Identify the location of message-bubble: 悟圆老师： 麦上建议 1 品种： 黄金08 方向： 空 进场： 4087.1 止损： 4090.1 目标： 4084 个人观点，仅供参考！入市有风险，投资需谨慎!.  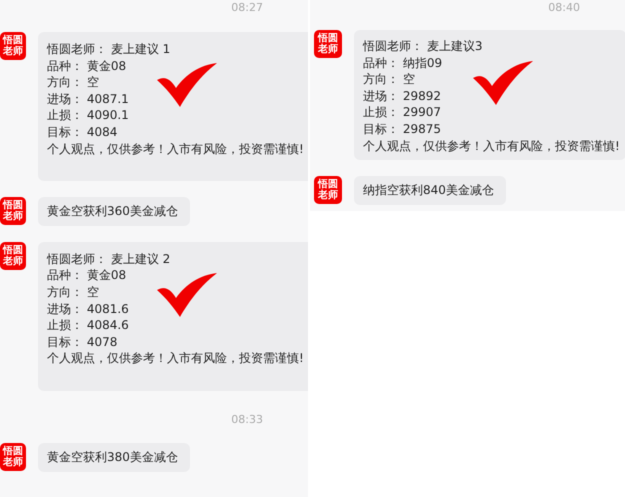
(173, 107).